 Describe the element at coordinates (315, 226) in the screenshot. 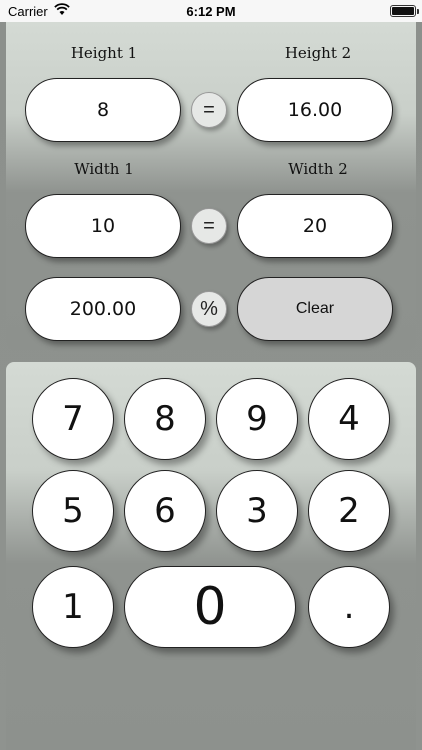

I see `width2-field: 20` at that location.